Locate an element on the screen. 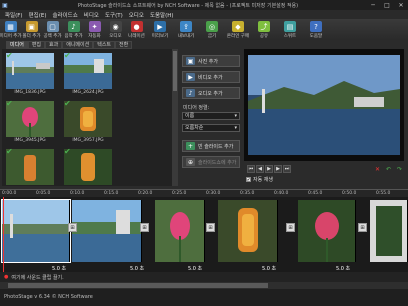  auto-play-checkbox: ✔ 자동 재생 is located at coordinates (259, 179).